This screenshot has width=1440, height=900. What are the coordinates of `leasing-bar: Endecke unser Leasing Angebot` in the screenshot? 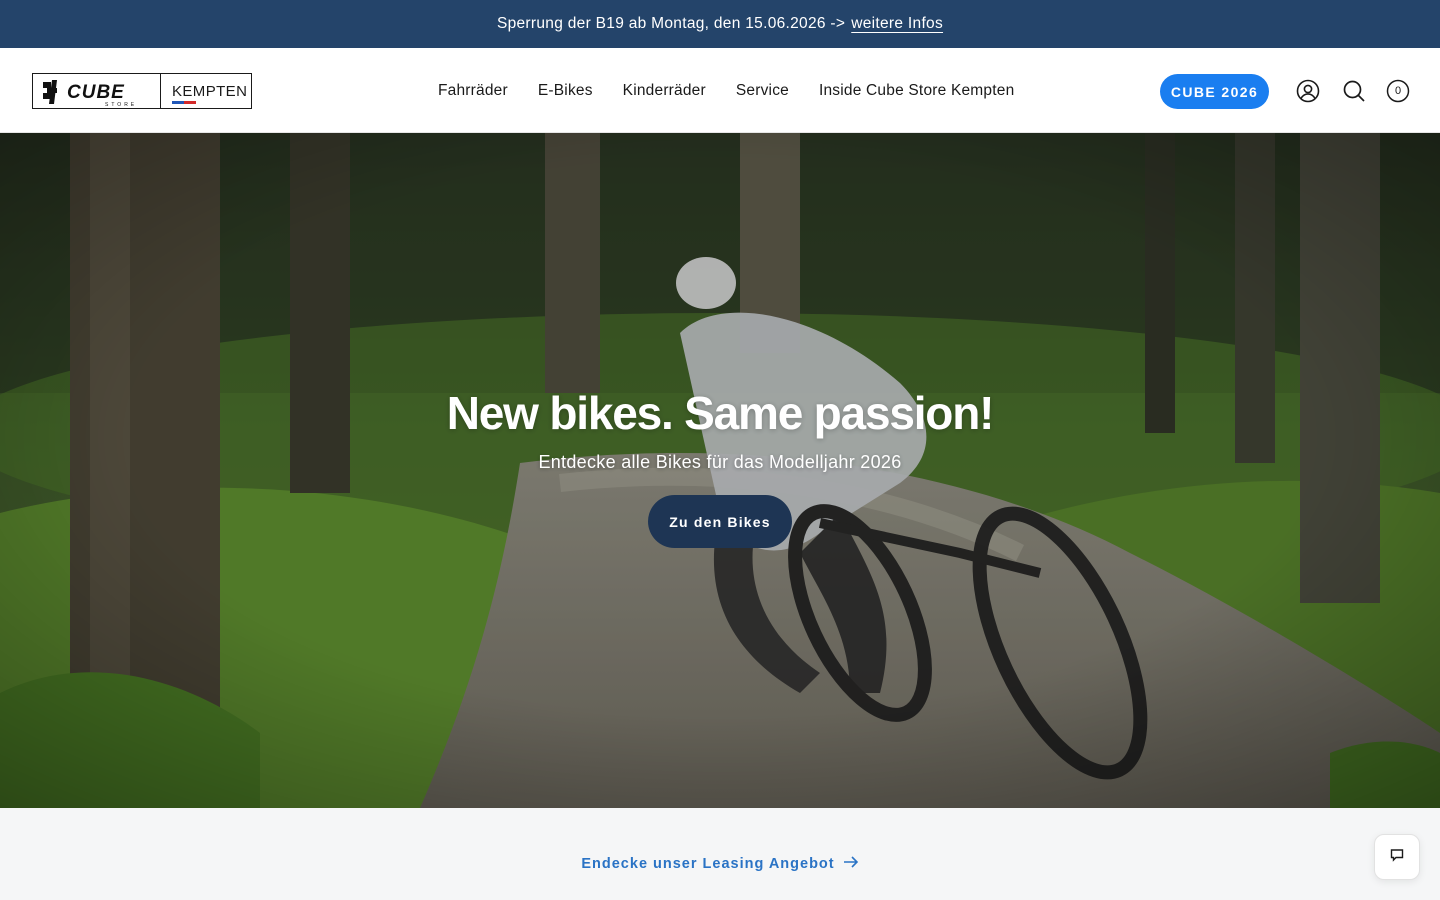 It's located at (720, 854).